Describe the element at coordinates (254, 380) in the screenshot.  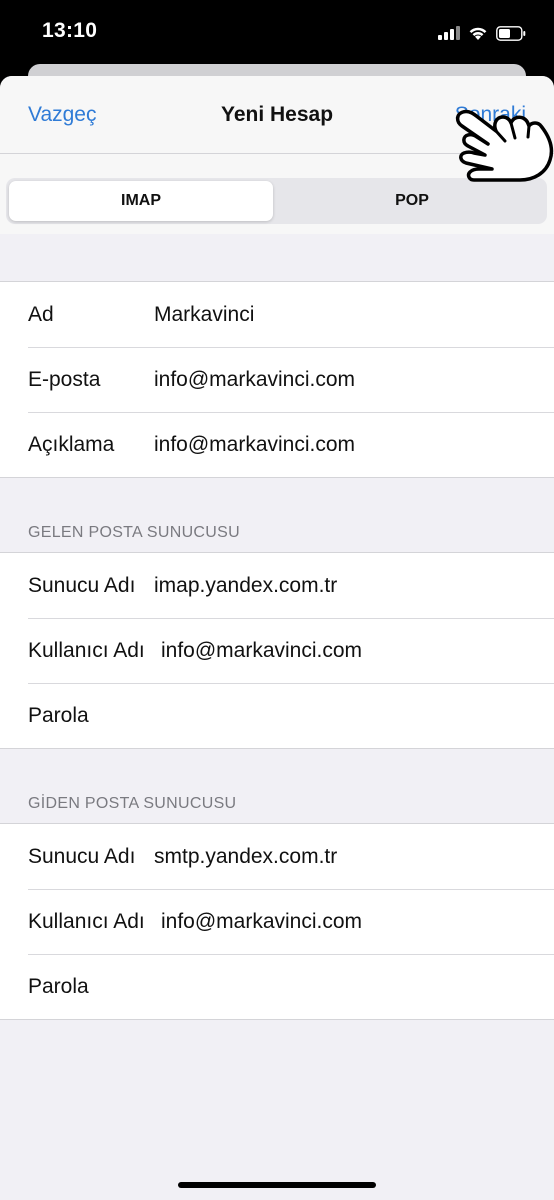
I see `email-field: info@markavinci.com` at that location.